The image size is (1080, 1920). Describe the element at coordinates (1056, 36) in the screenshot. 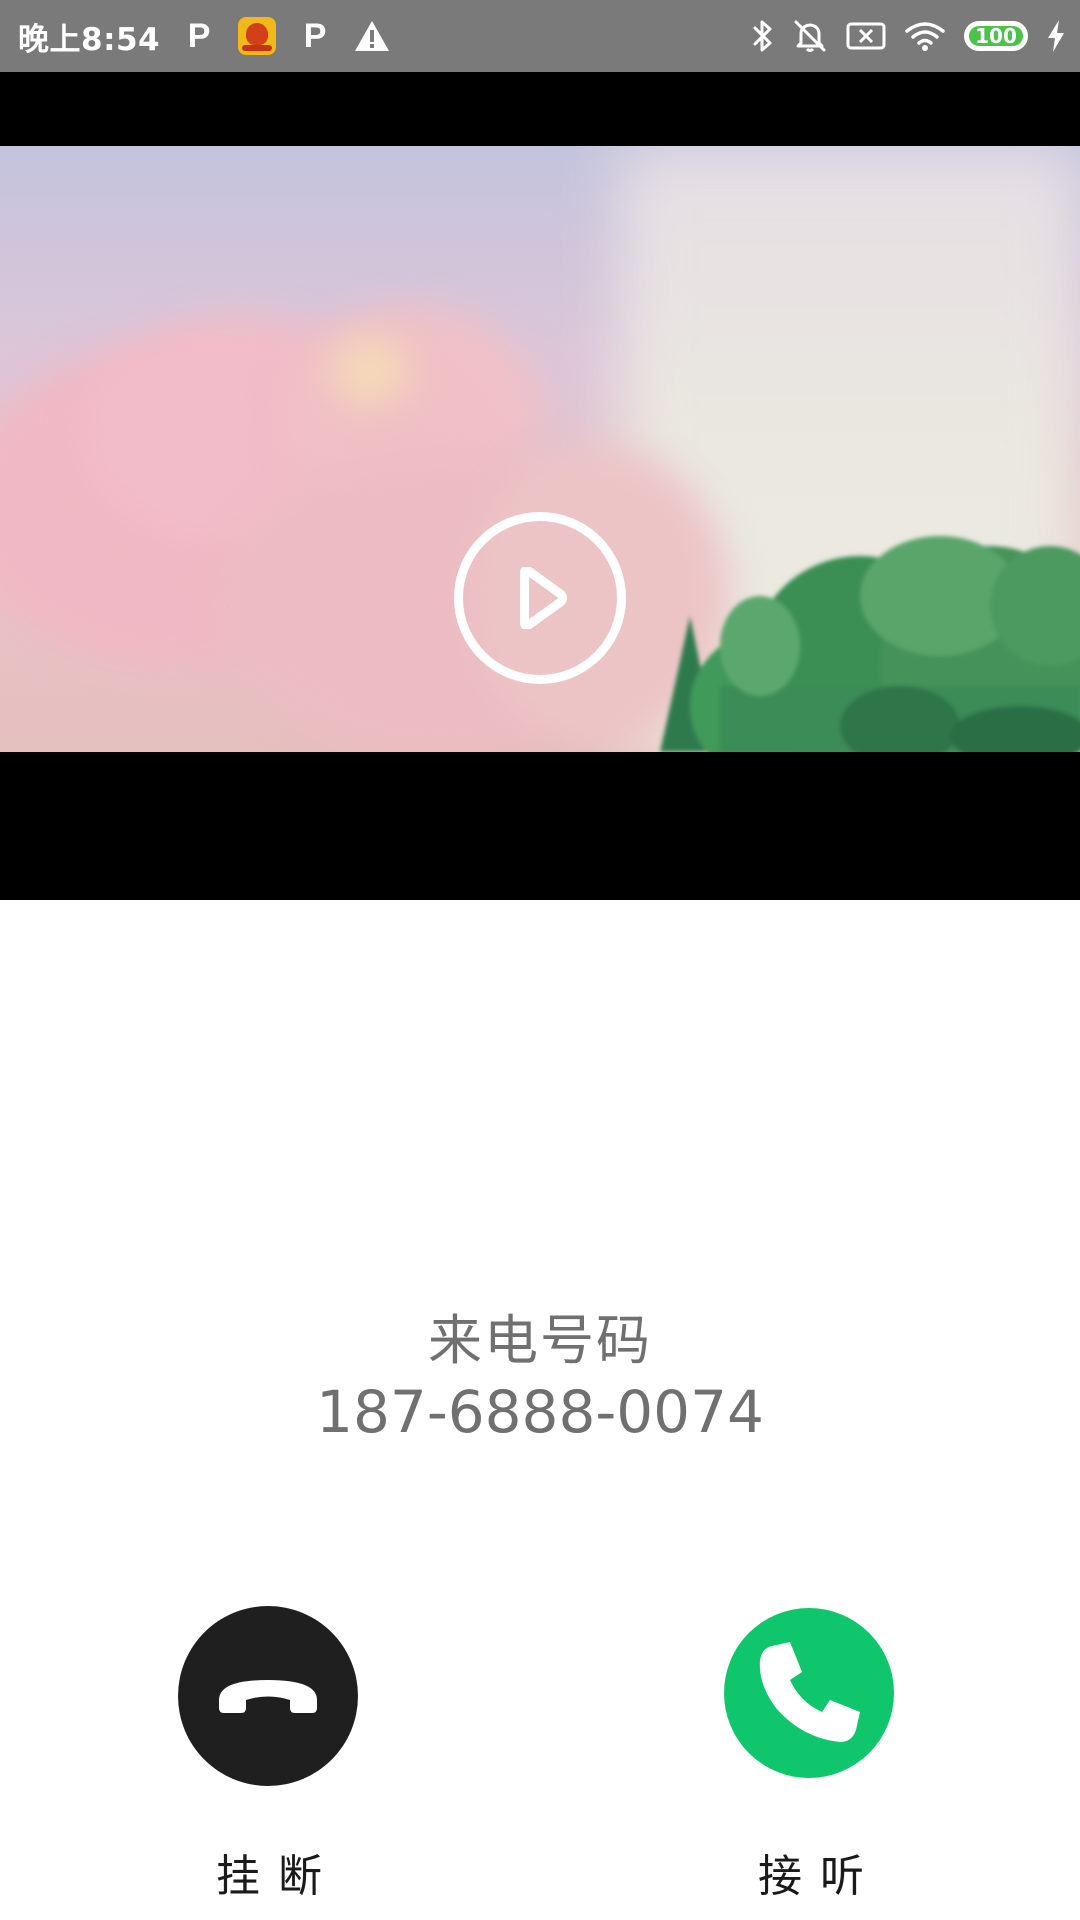

I see `charging-icon` at that location.